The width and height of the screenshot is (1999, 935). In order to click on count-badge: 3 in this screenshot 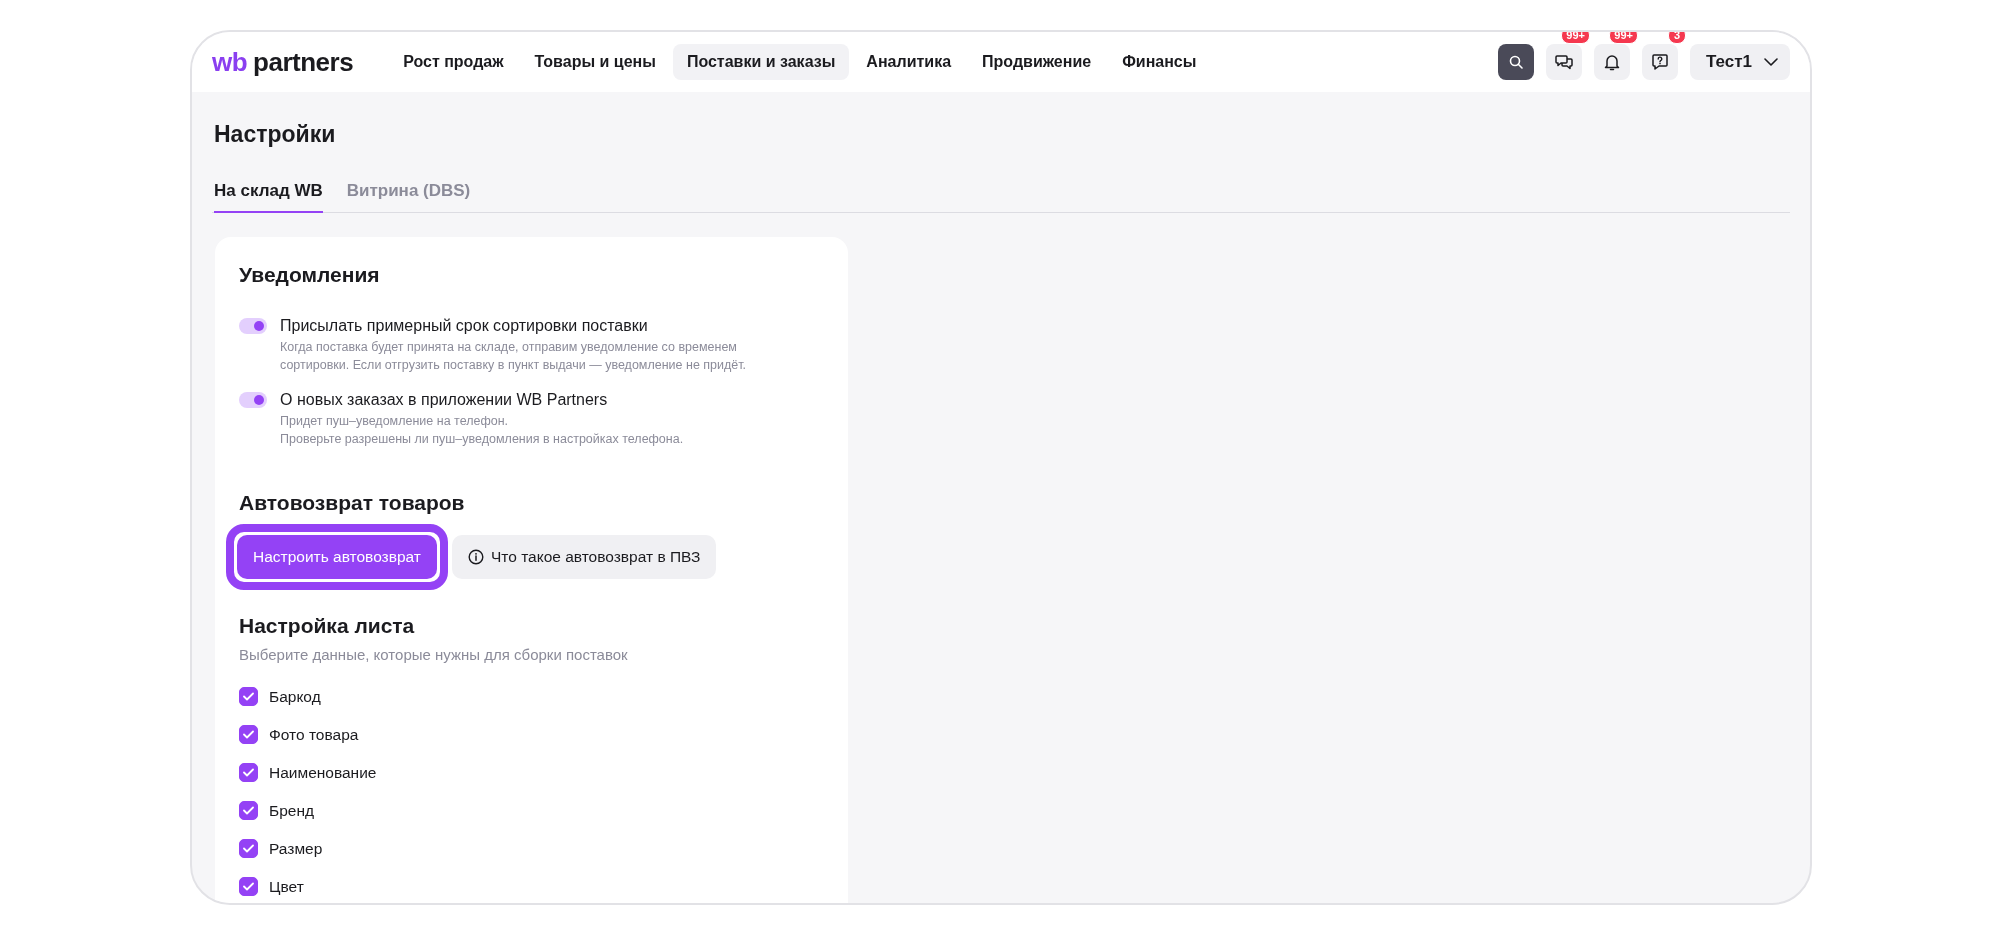, I will do `click(1677, 38)`.